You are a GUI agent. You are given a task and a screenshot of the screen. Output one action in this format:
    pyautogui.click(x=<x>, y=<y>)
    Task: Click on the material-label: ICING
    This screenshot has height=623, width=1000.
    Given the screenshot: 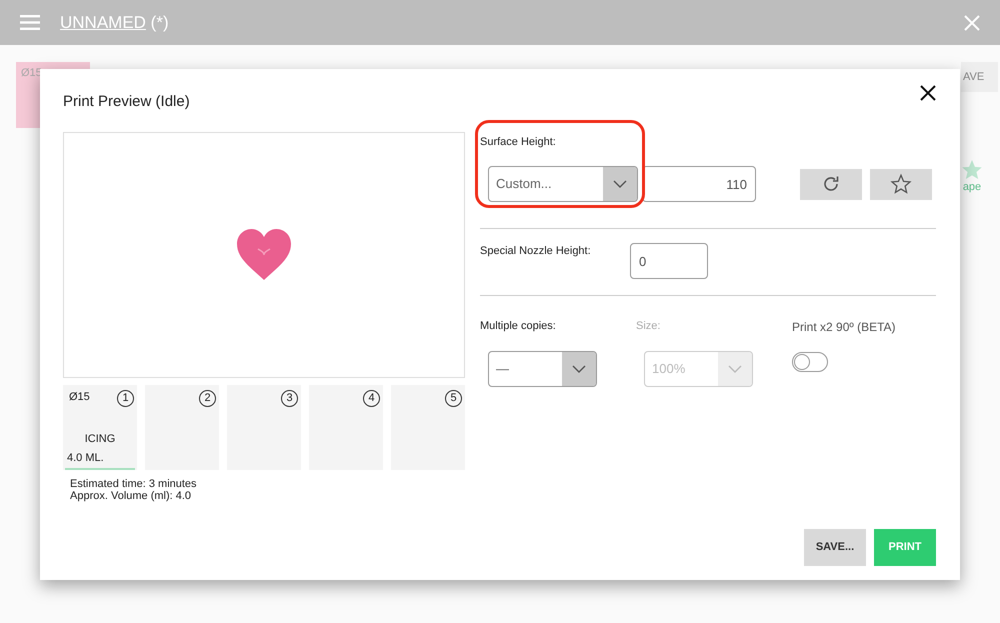 What is the action you would take?
    pyautogui.click(x=100, y=439)
    